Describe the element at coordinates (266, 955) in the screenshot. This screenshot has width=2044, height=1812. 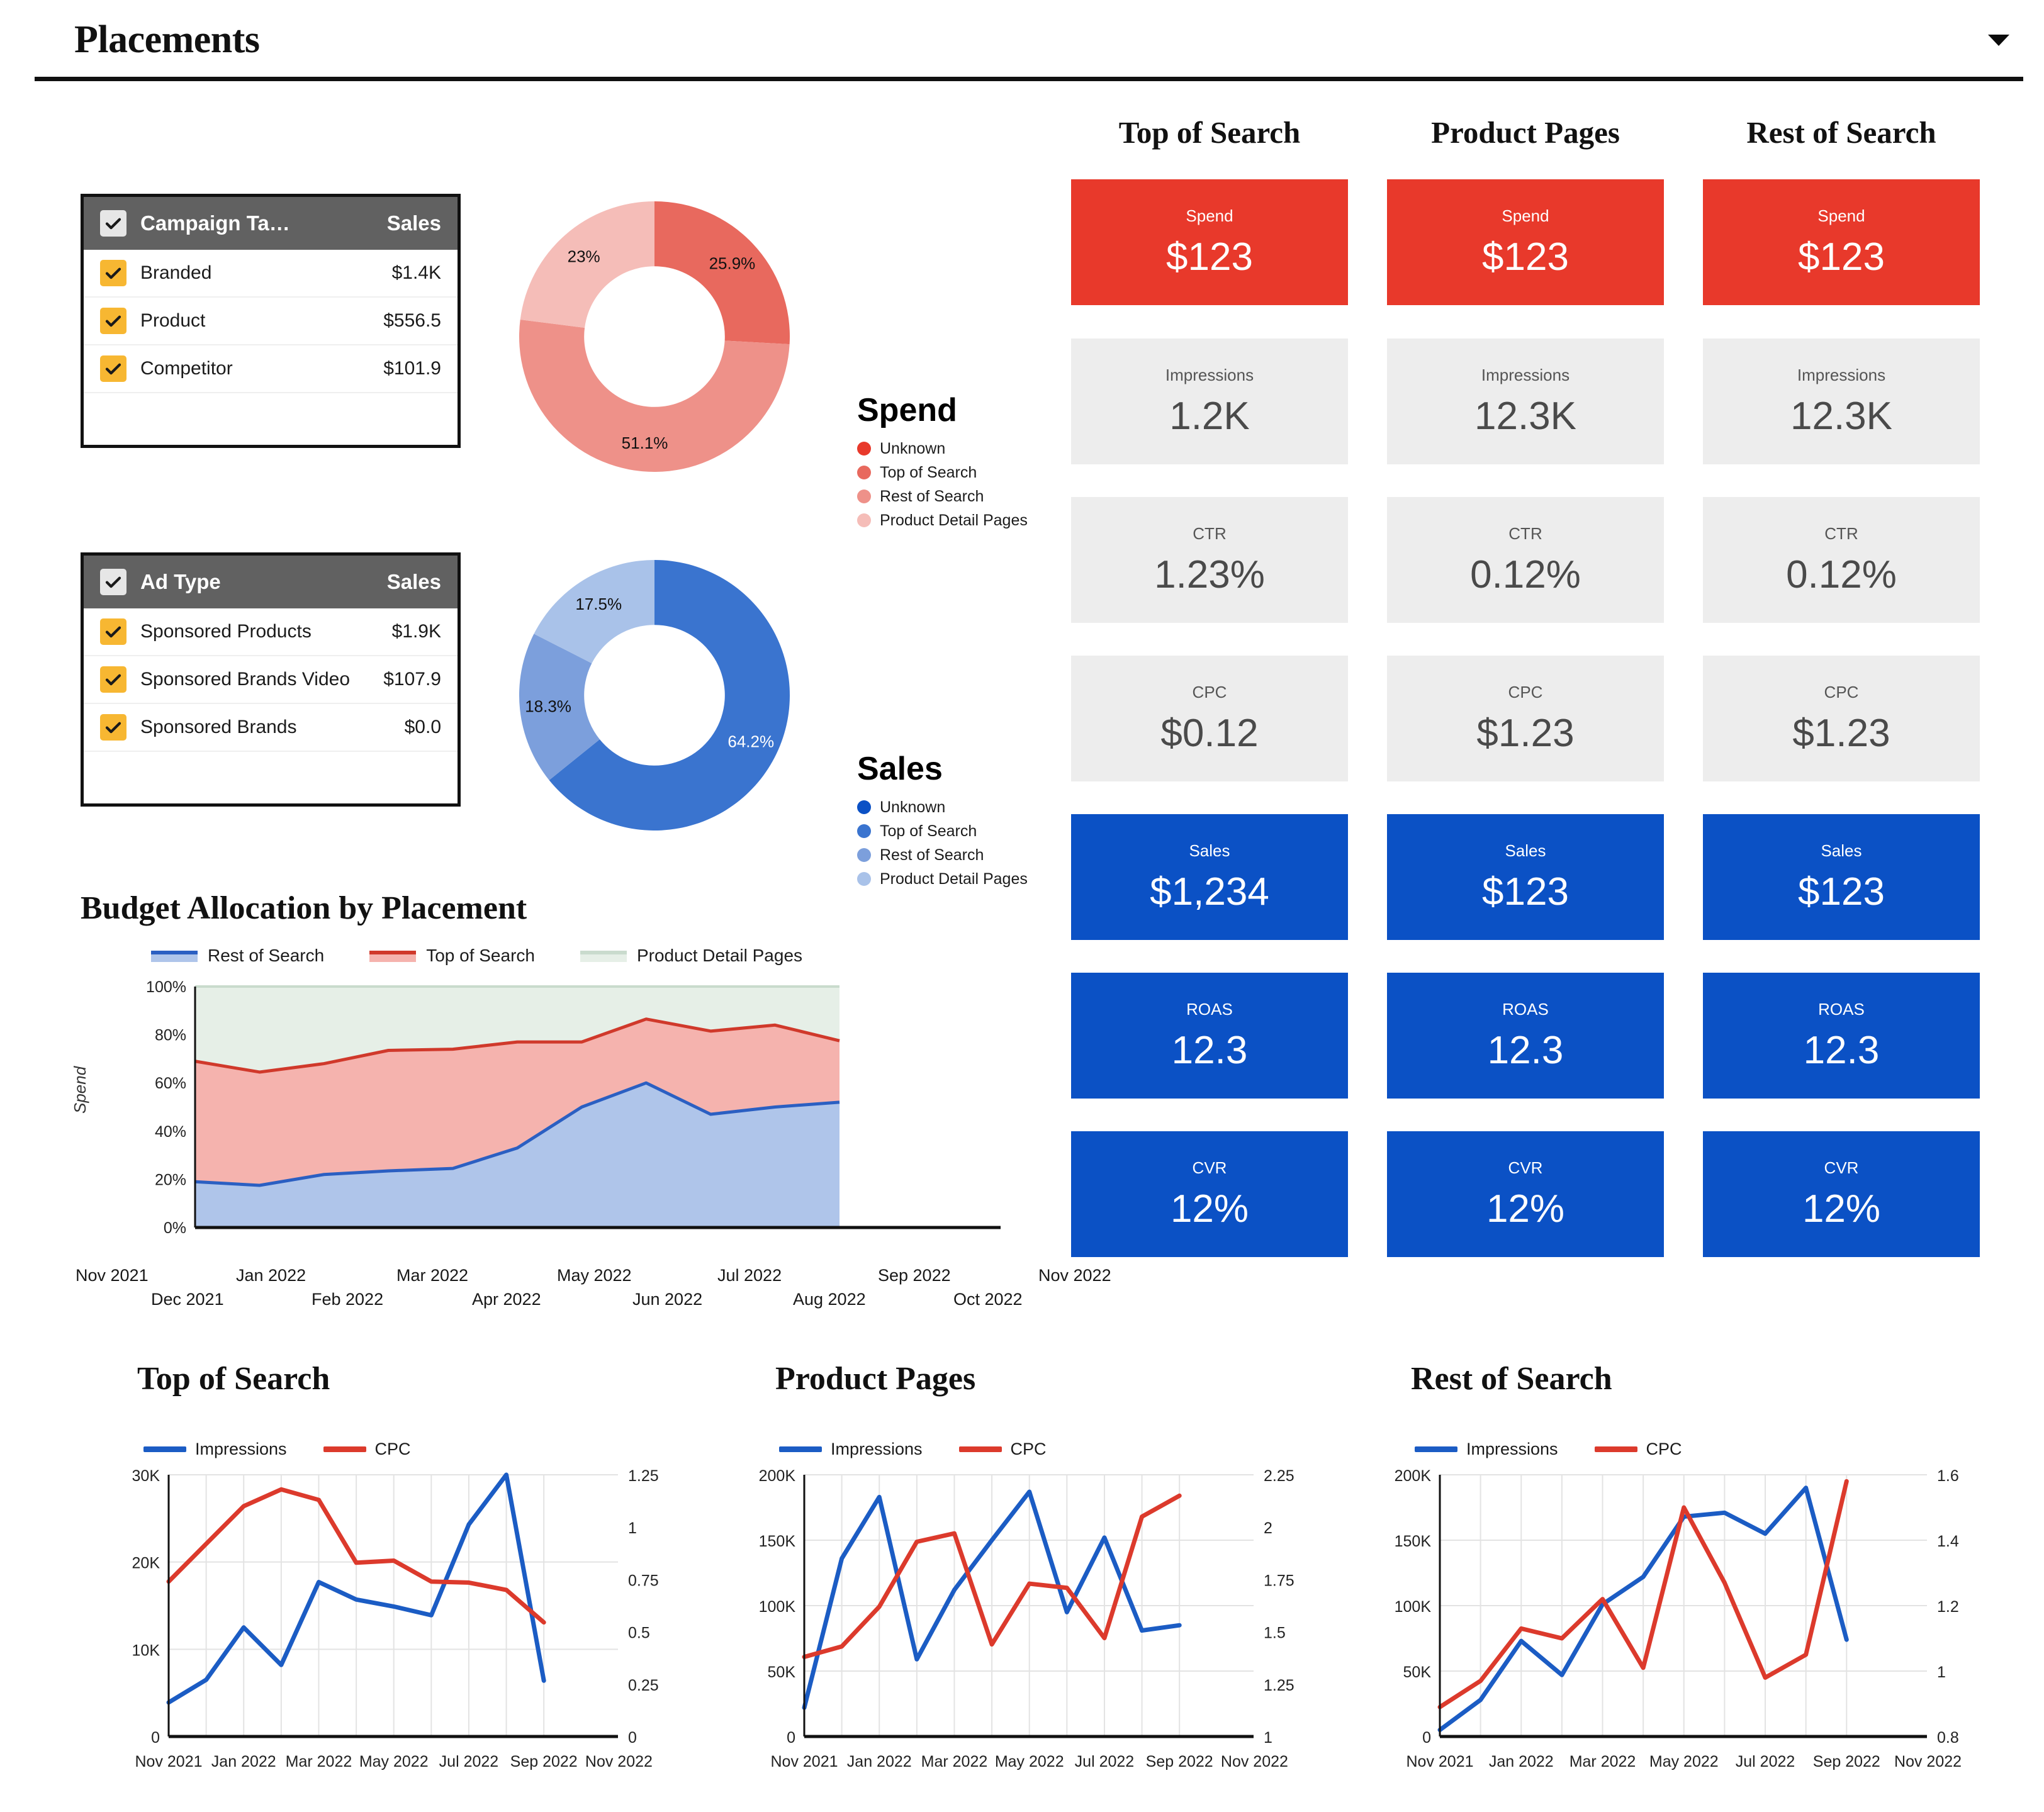
I see `legend-label: Rest of Search` at that location.